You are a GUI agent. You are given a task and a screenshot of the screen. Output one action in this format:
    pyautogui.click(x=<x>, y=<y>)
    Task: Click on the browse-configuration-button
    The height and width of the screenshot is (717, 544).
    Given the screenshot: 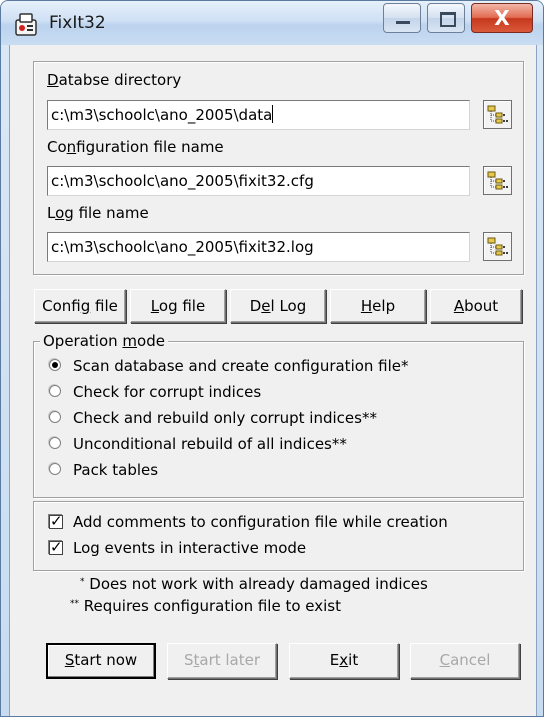 What is the action you would take?
    pyautogui.click(x=497, y=180)
    